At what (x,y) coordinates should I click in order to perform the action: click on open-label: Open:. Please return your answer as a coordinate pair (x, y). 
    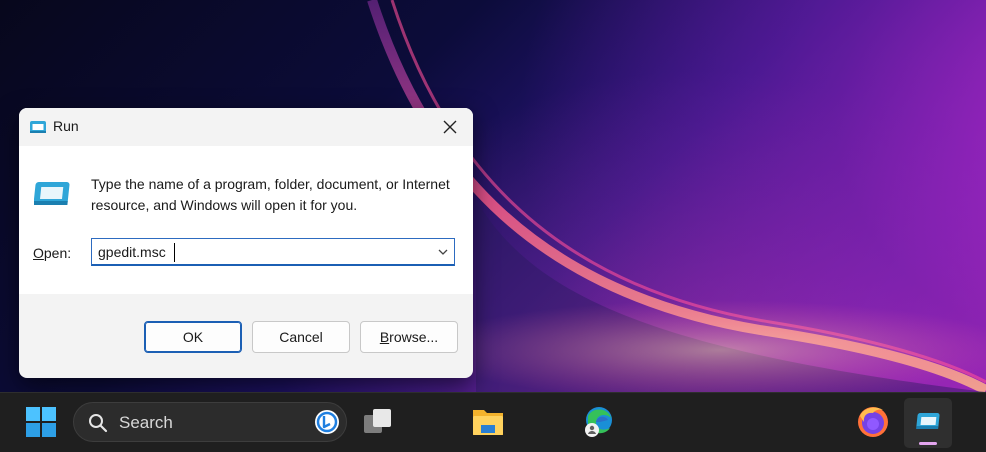
    Looking at the image, I should click on (52, 253).